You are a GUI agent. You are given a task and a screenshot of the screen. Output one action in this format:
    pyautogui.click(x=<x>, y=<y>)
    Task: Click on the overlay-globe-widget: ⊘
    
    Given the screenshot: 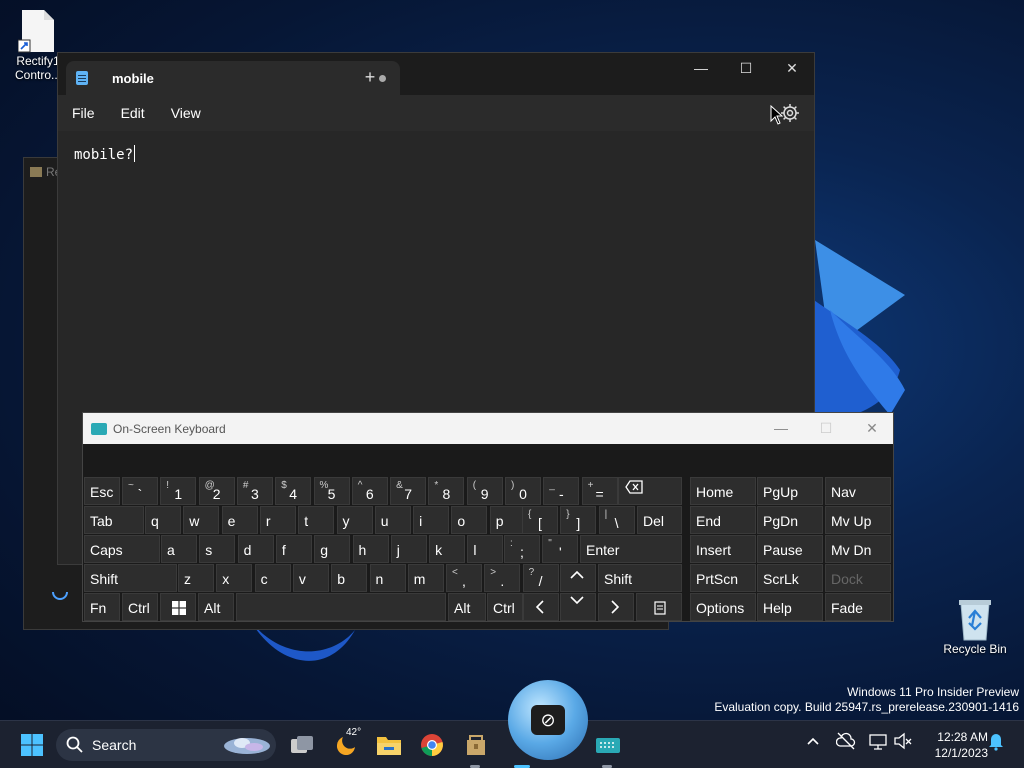 What is the action you would take?
    pyautogui.click(x=548, y=720)
    